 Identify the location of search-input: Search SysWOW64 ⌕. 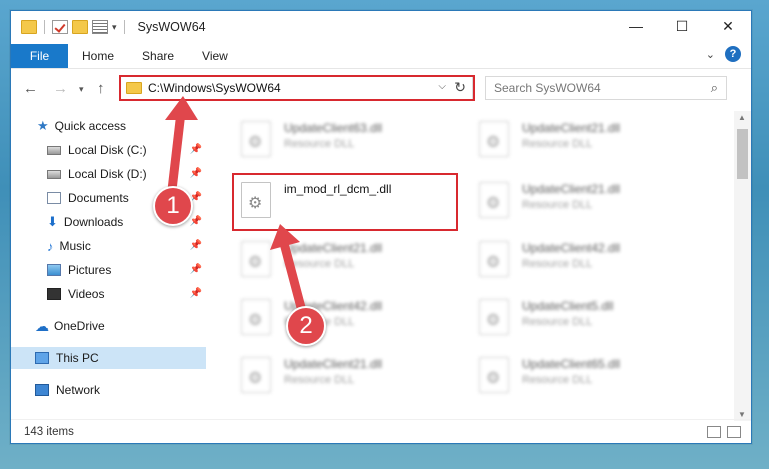
(606, 88).